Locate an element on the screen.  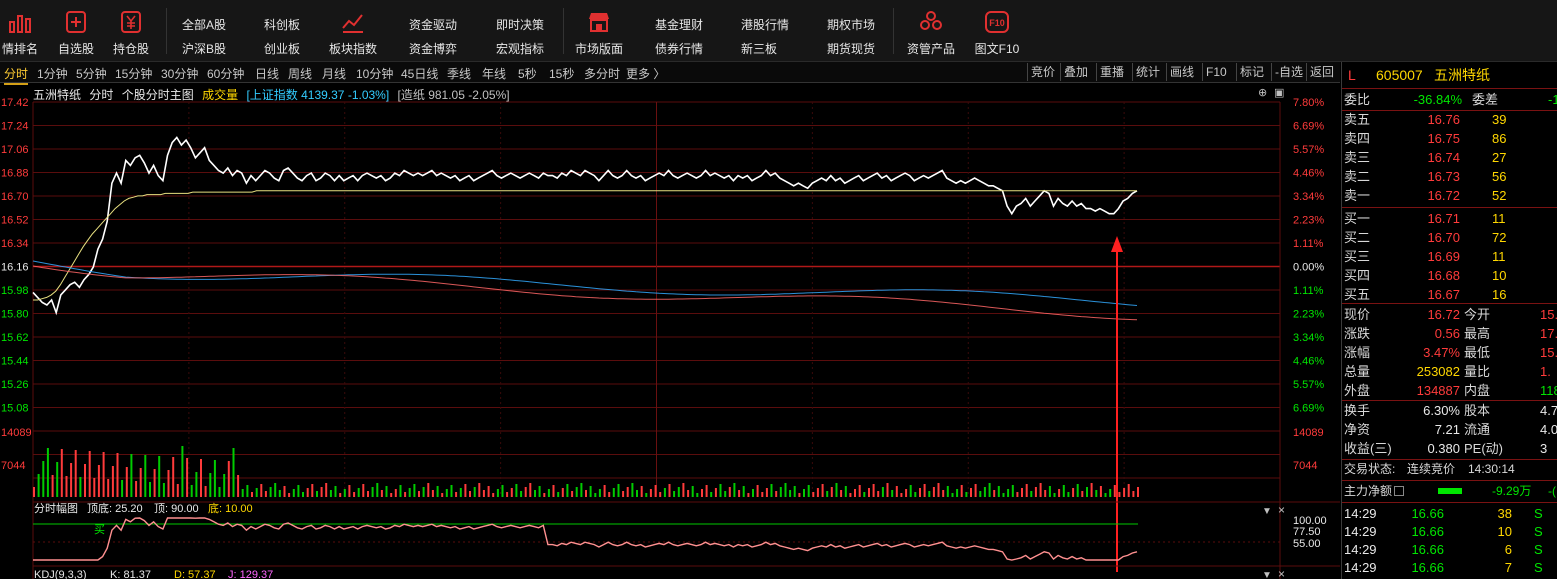
btn-auction: 竞价 is located at coordinates (1042, 72).